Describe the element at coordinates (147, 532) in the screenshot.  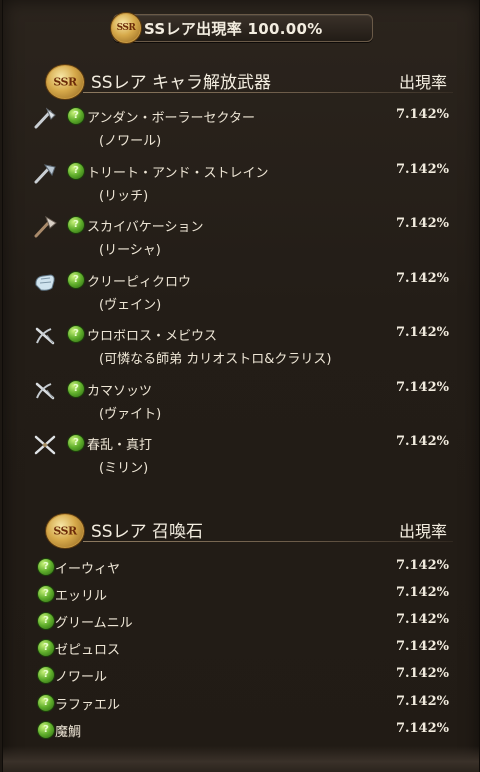
I see `summons-section-title: SSレア 召喚石` at that location.